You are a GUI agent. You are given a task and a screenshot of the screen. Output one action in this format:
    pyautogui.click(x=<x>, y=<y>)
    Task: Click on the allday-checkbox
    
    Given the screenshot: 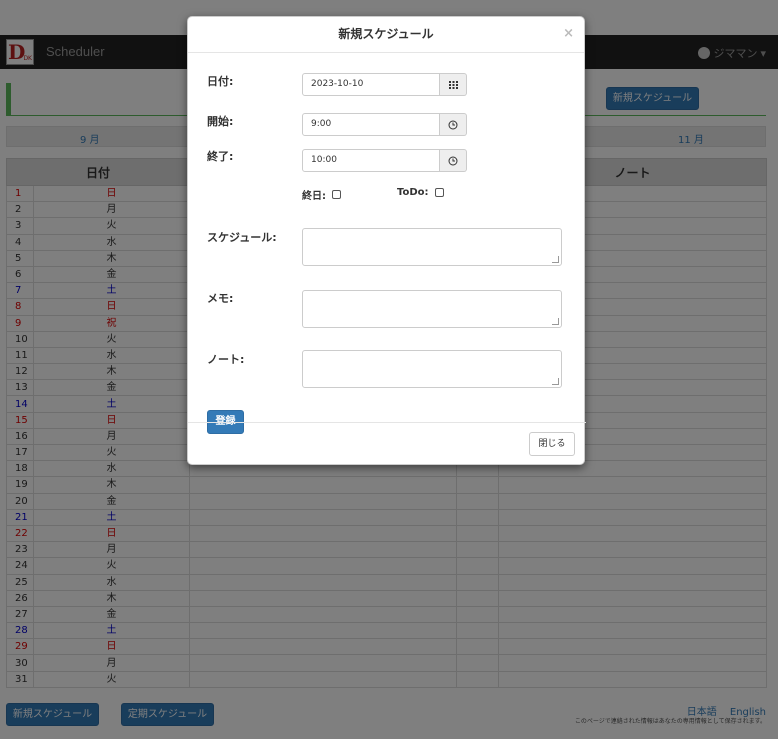 What is the action you would take?
    pyautogui.click(x=336, y=194)
    